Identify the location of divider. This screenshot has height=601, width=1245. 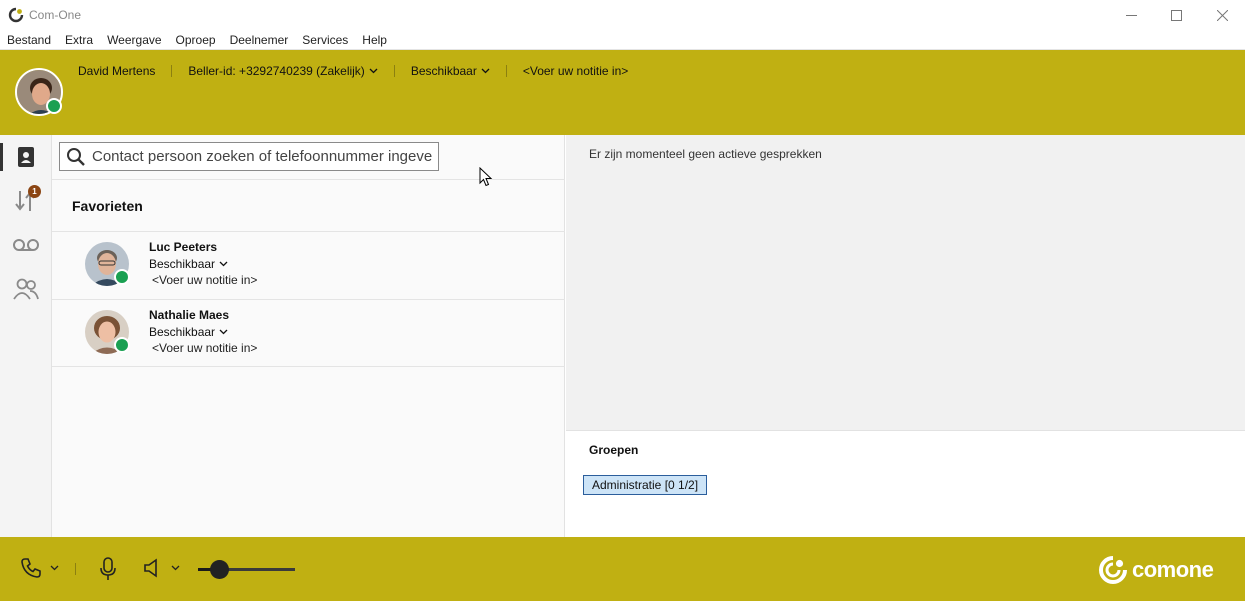
(308, 366).